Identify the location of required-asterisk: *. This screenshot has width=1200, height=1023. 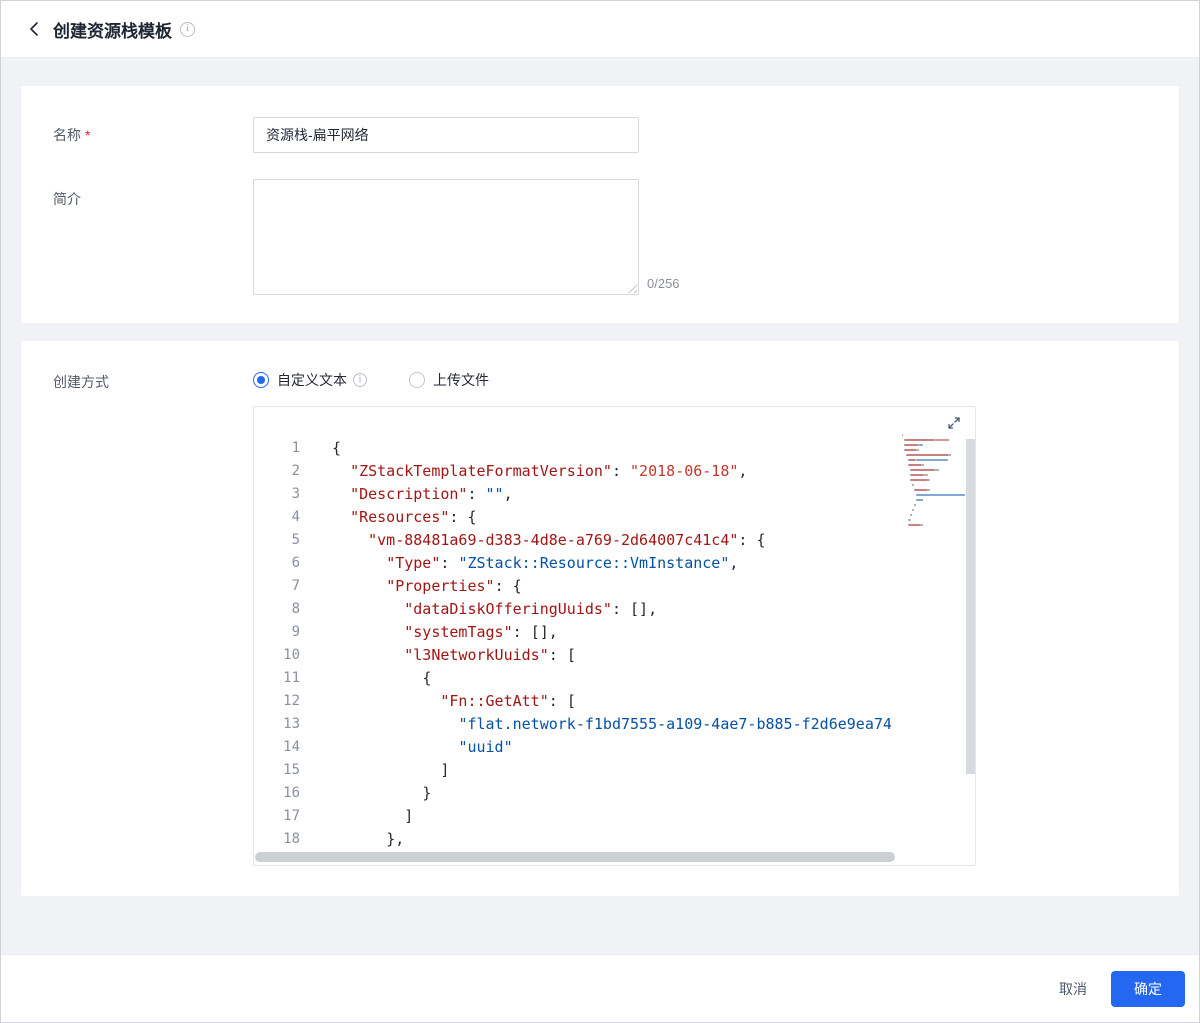
(88, 135).